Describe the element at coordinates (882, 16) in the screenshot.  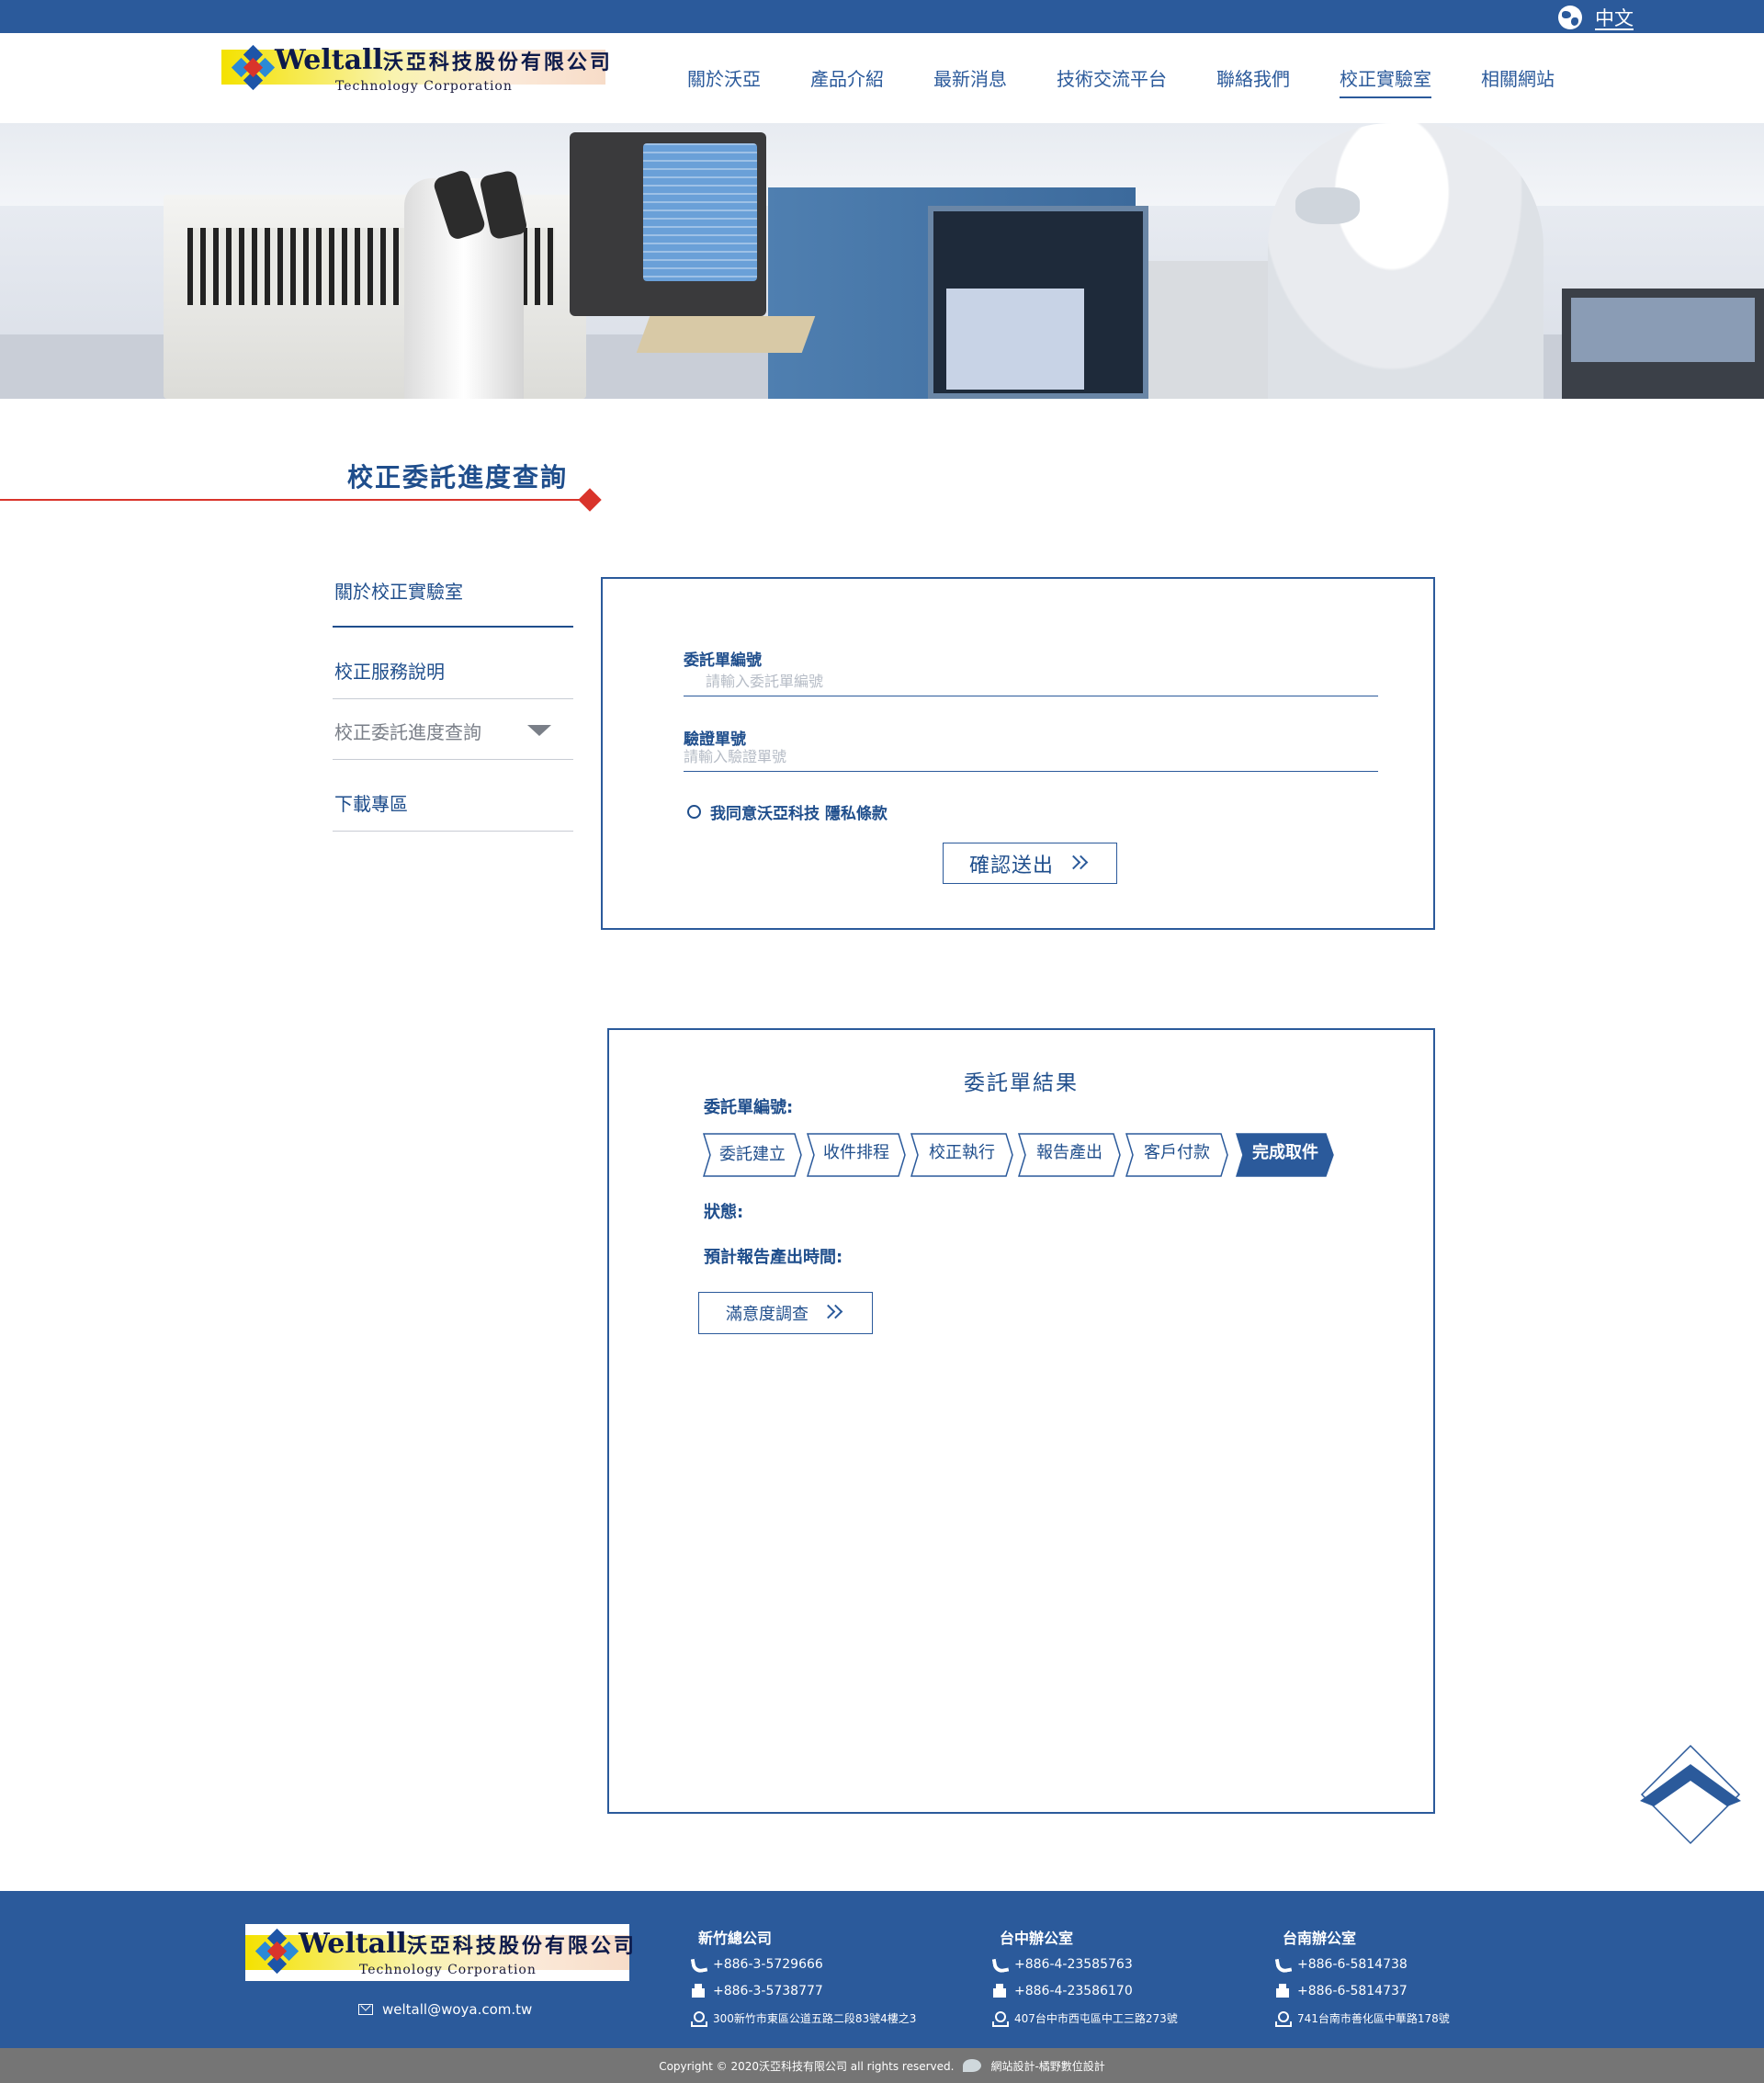
I see `top-bar: 中文` at that location.